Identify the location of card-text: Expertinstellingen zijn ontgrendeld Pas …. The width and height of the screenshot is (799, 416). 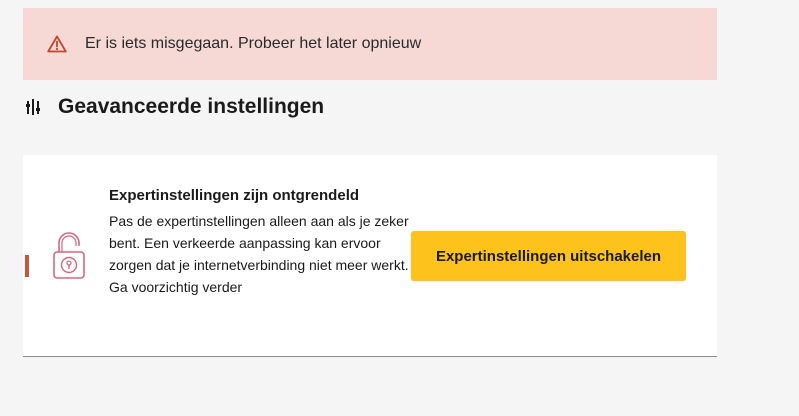
(259, 242).